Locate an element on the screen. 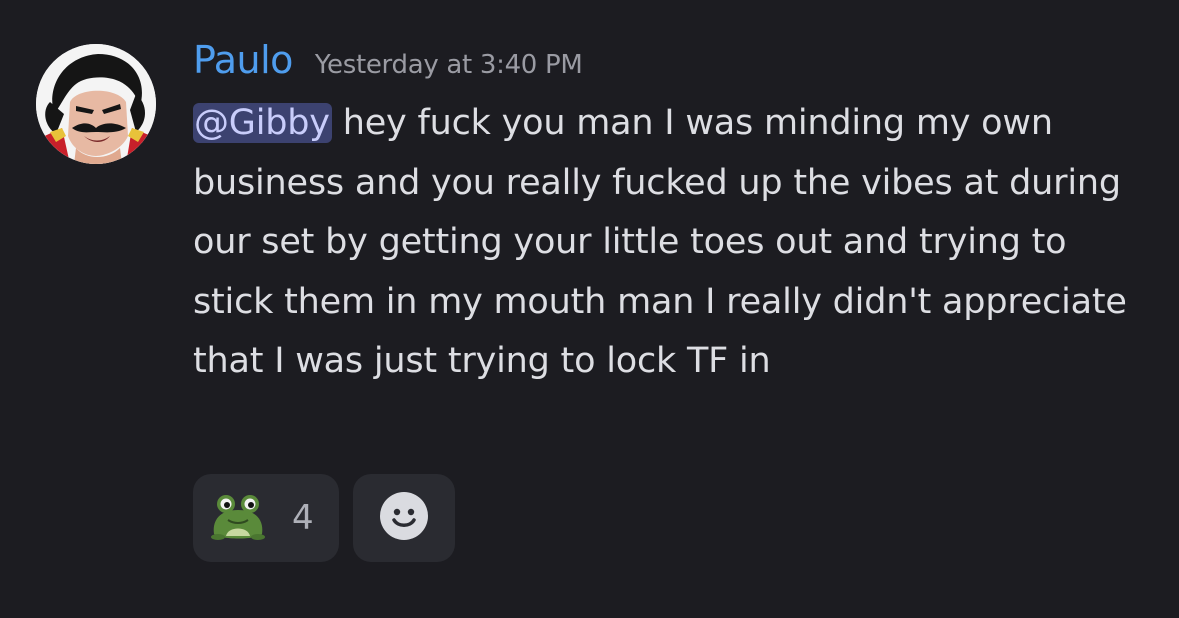  reaction-button: 4 is located at coordinates (266, 518).